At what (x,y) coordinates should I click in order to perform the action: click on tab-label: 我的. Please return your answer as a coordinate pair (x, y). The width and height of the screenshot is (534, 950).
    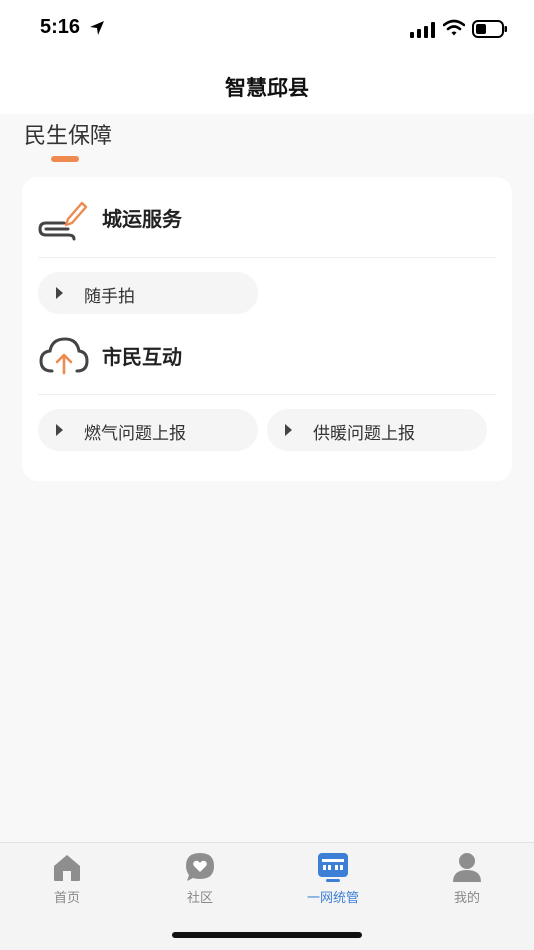
    Looking at the image, I should click on (466, 898).